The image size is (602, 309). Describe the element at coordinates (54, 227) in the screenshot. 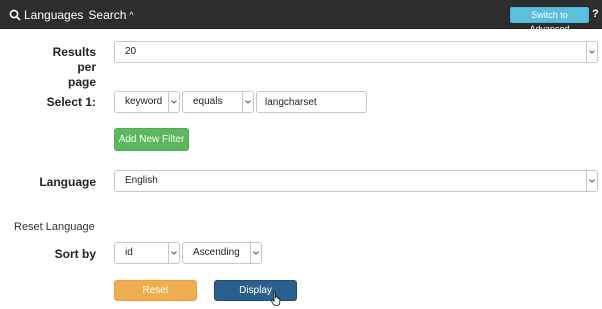

I see `reset-language-label: Reset Language` at that location.